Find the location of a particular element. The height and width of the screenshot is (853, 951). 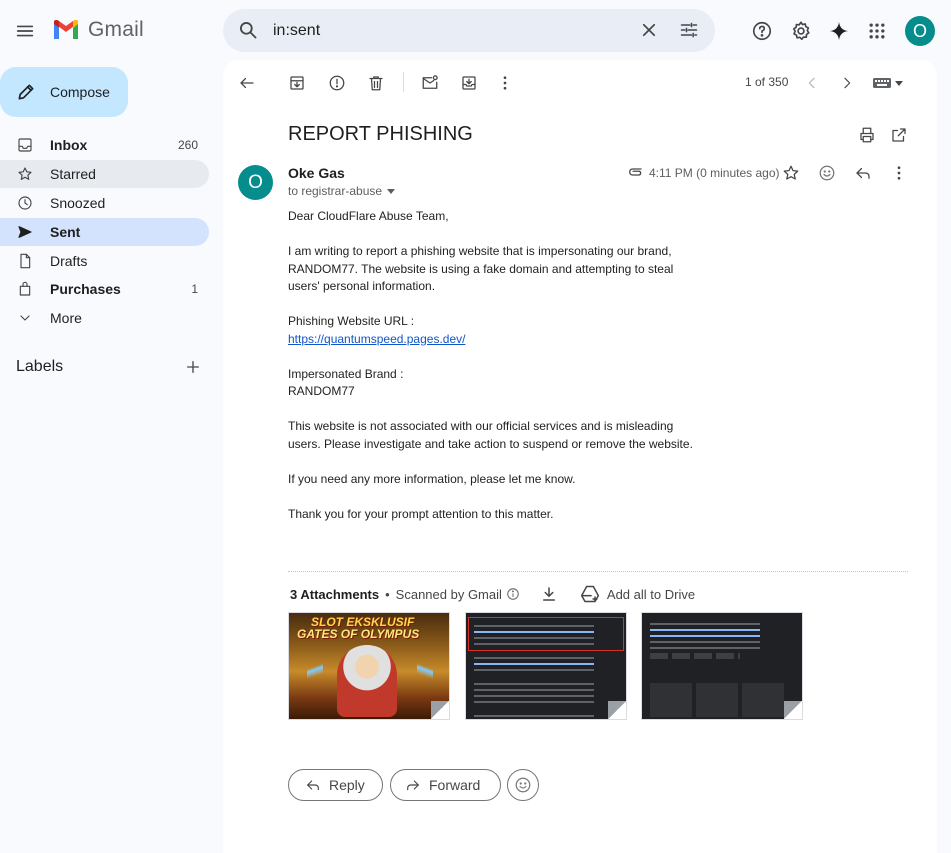

help-icon is located at coordinates (762, 31).